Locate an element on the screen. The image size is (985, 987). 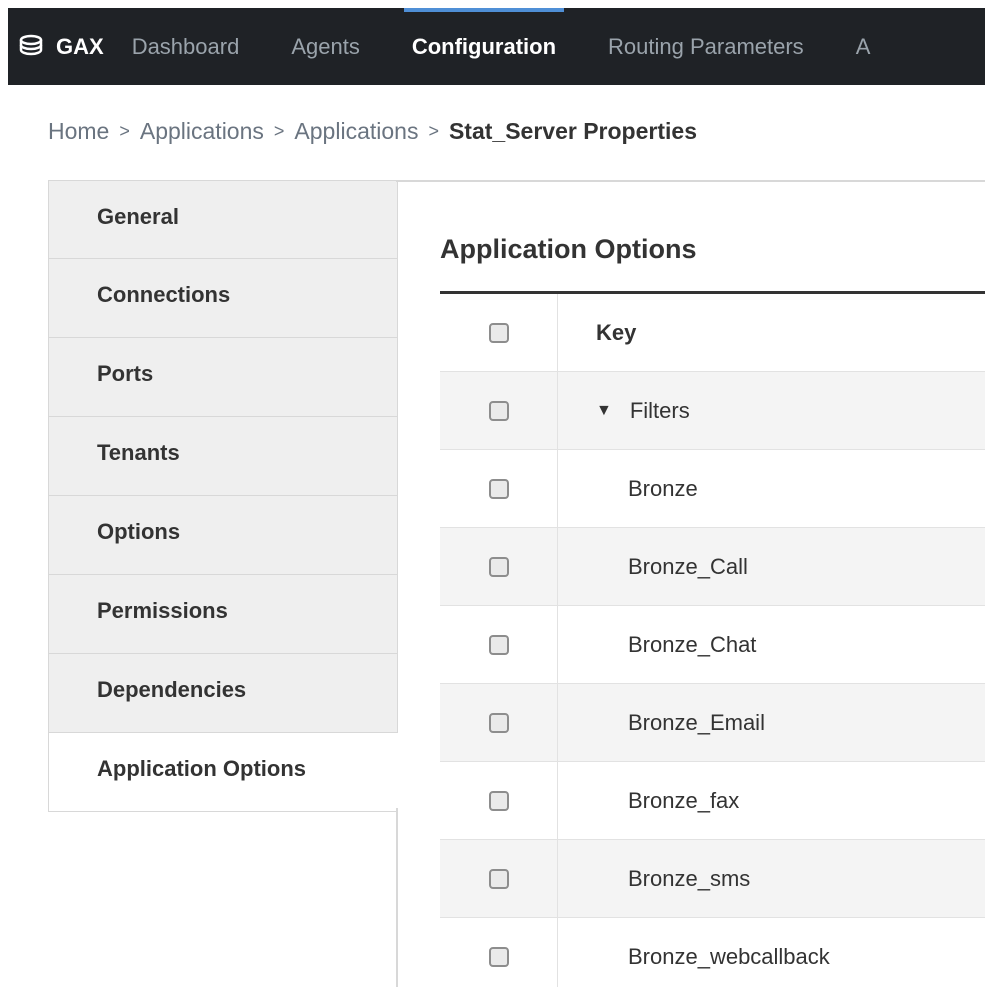
breadcrumb-applications: Applications is located at coordinates (202, 131).